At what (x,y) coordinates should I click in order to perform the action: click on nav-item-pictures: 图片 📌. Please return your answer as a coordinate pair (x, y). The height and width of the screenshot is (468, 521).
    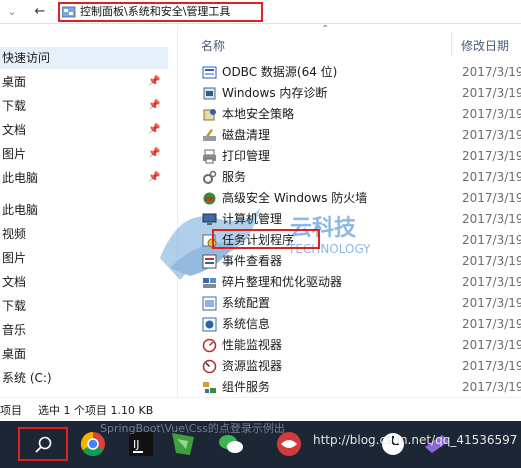
    Looking at the image, I should click on (84, 154).